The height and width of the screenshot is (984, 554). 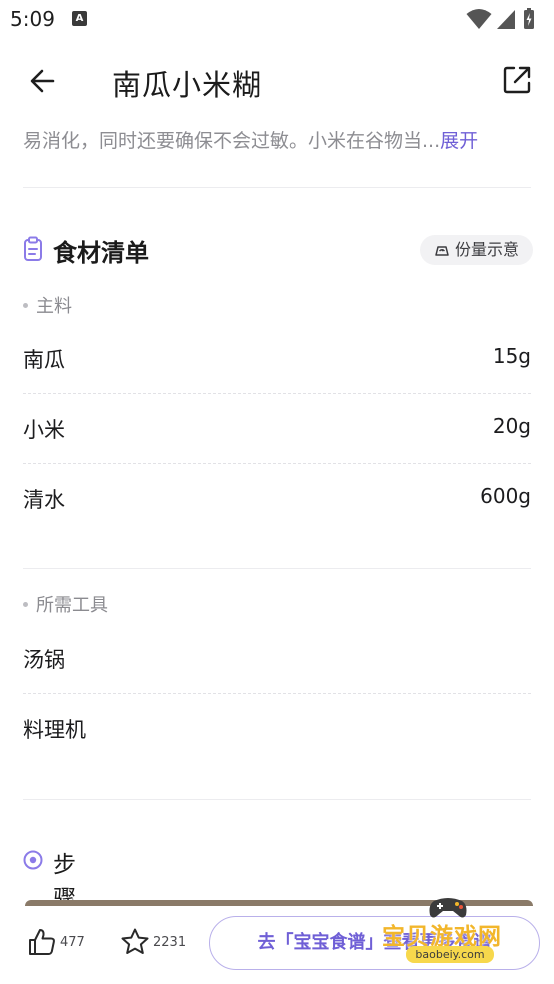 What do you see at coordinates (505, 496) in the screenshot?
I see `ingredient-qty: 600g` at bounding box center [505, 496].